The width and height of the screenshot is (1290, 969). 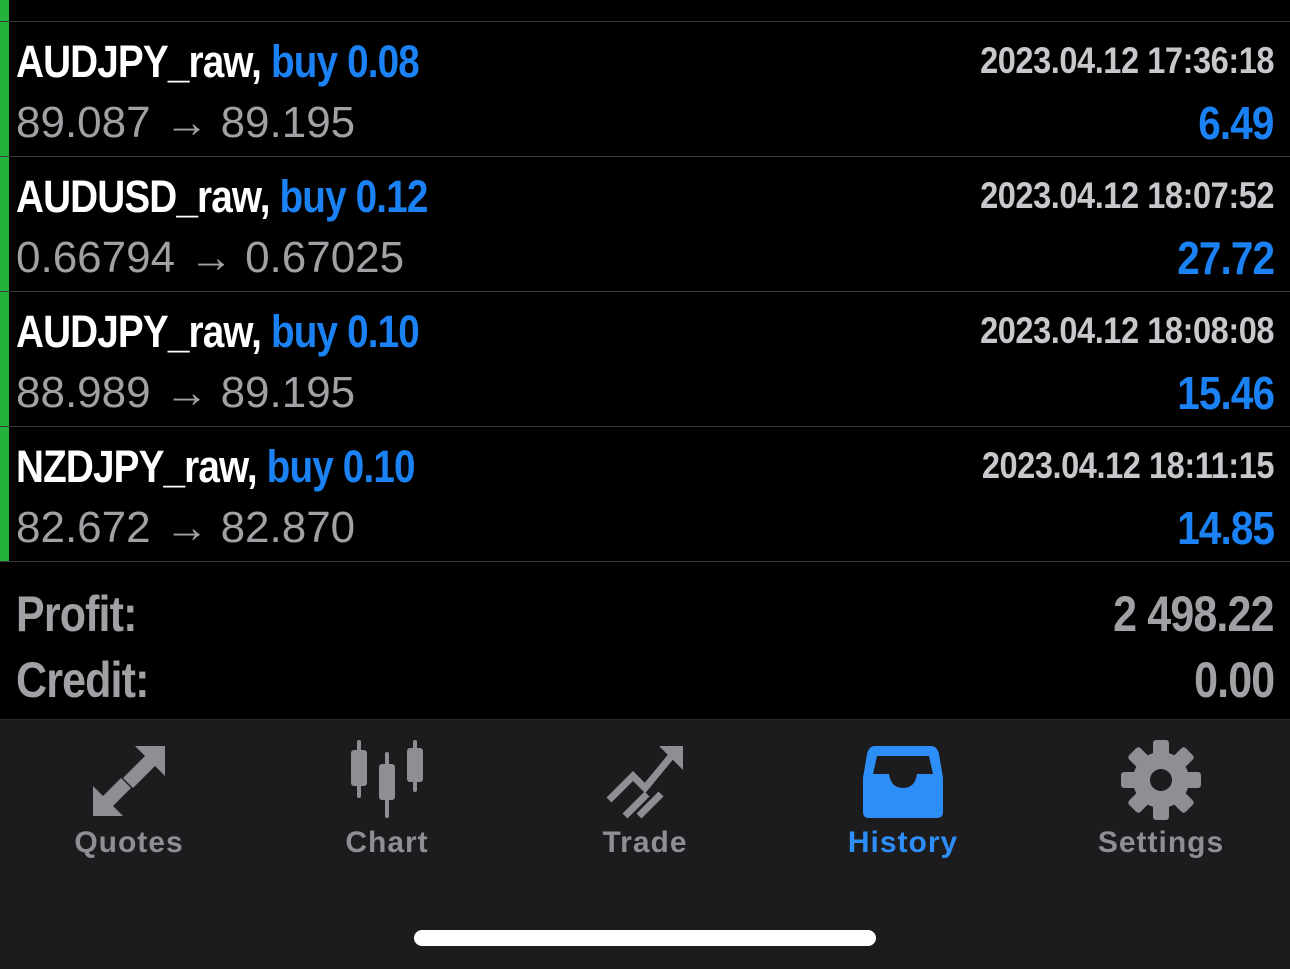 I want to click on trade-time: 2023.04.12 18:08:08, so click(x=1127, y=330).